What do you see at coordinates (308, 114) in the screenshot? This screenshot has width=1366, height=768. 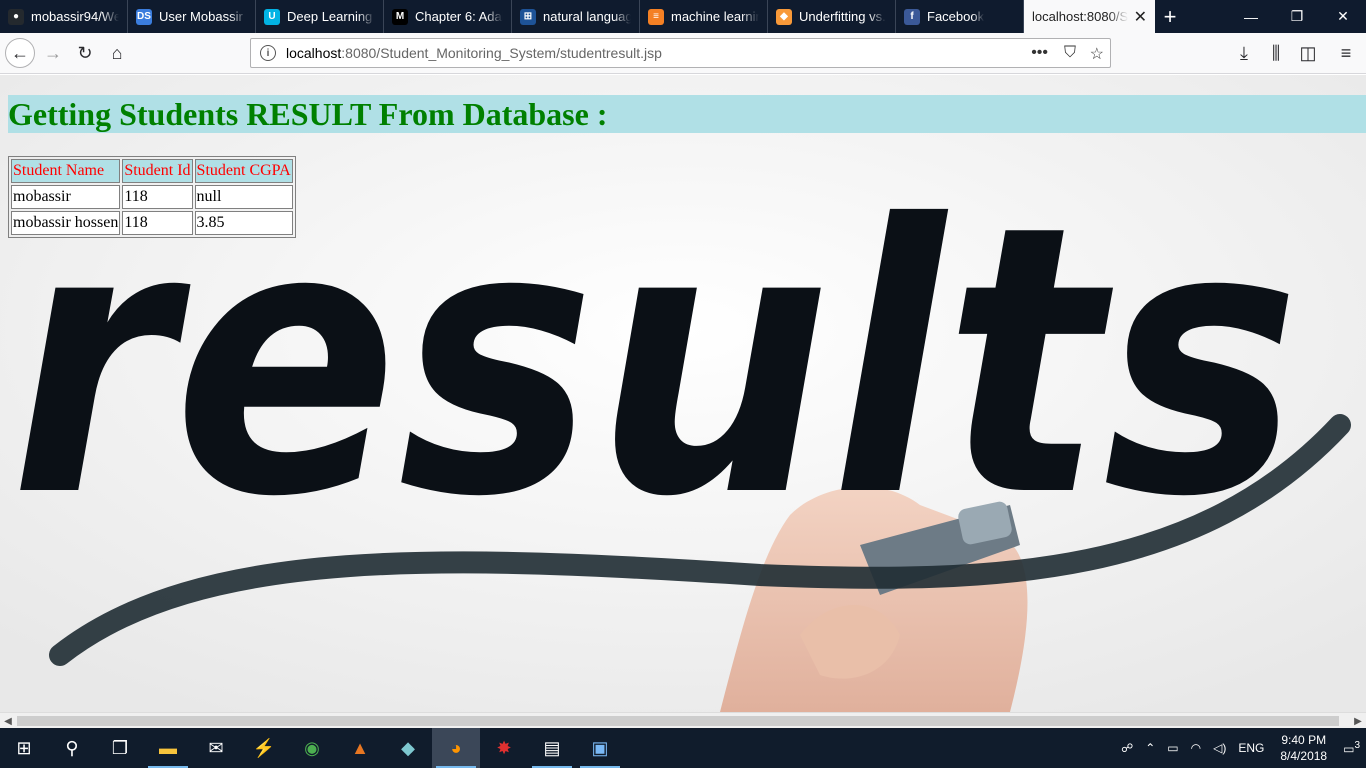 I see `page-heading: Getting Students RESULT From Database :` at bounding box center [308, 114].